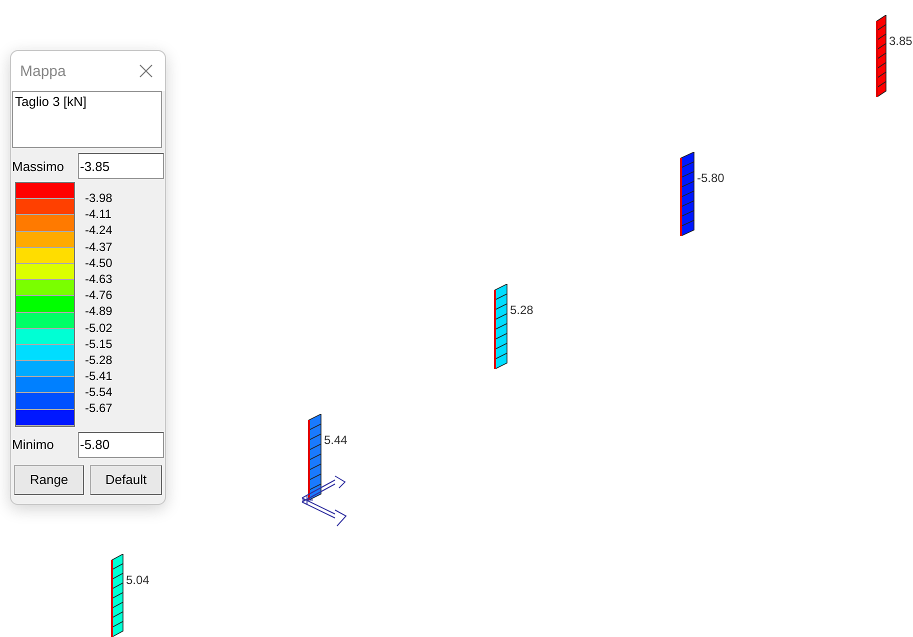 This screenshot has height=637, width=913. What do you see at coordinates (33, 444) in the screenshot?
I see `minimum-label: Minimo` at bounding box center [33, 444].